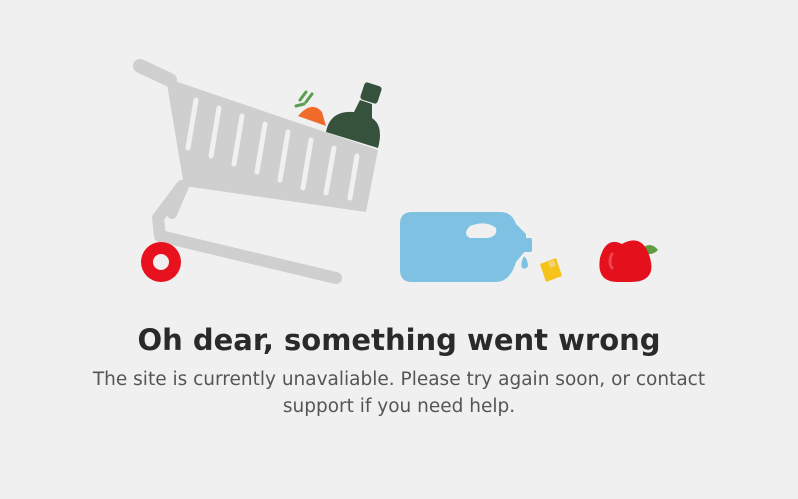 Image resolution: width=798 pixels, height=499 pixels. I want to click on shopping-cart-icon, so click(255, 171).